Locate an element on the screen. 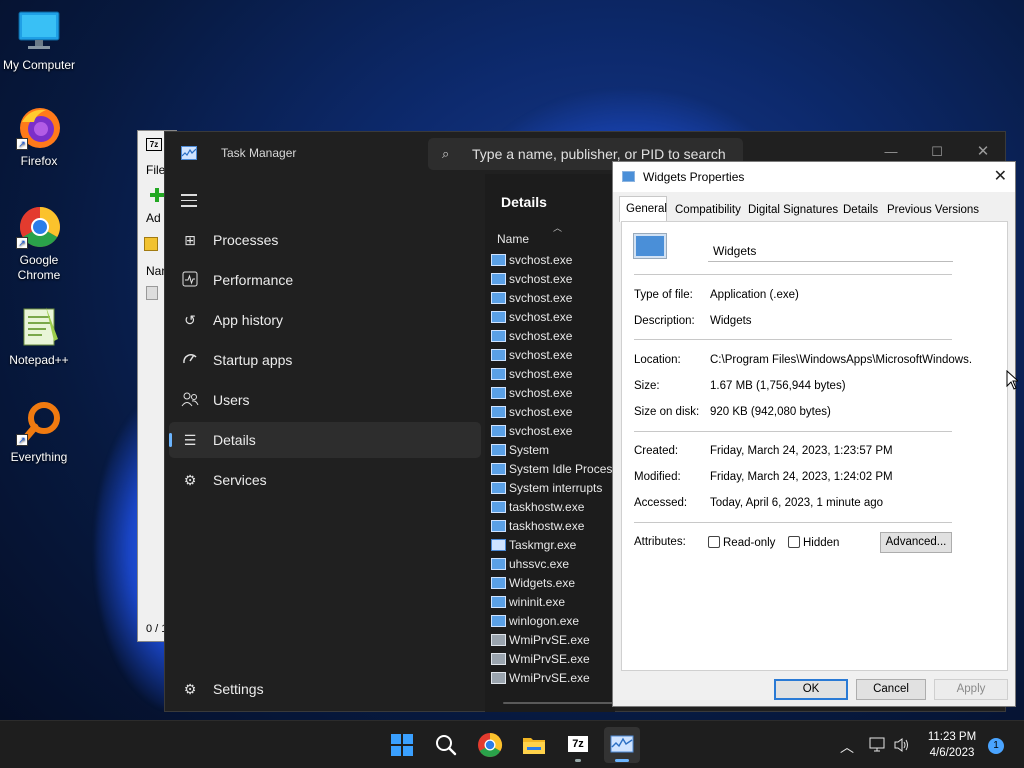 This screenshot has width=1024, height=768. system-clock: 11:23 PM 4/6/2023 is located at coordinates (952, 745).